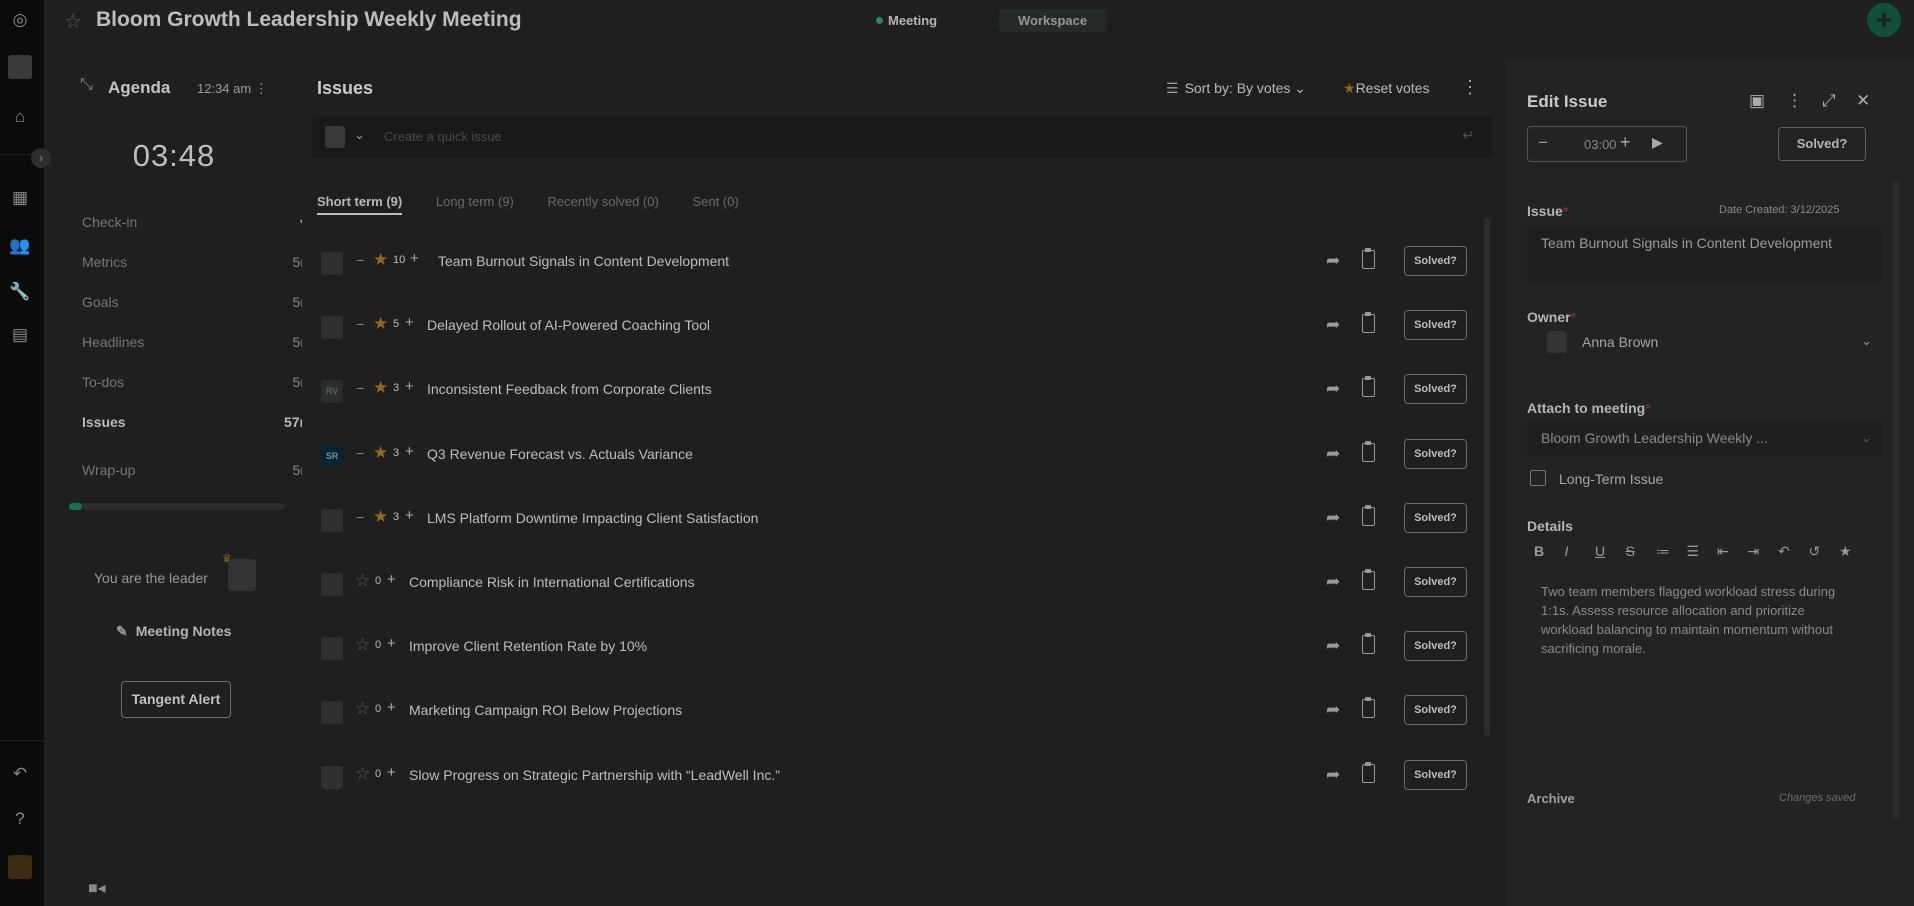 This screenshot has width=1914, height=906. What do you see at coordinates (906, 20) in the screenshot?
I see `tab-meeting: Meeting` at bounding box center [906, 20].